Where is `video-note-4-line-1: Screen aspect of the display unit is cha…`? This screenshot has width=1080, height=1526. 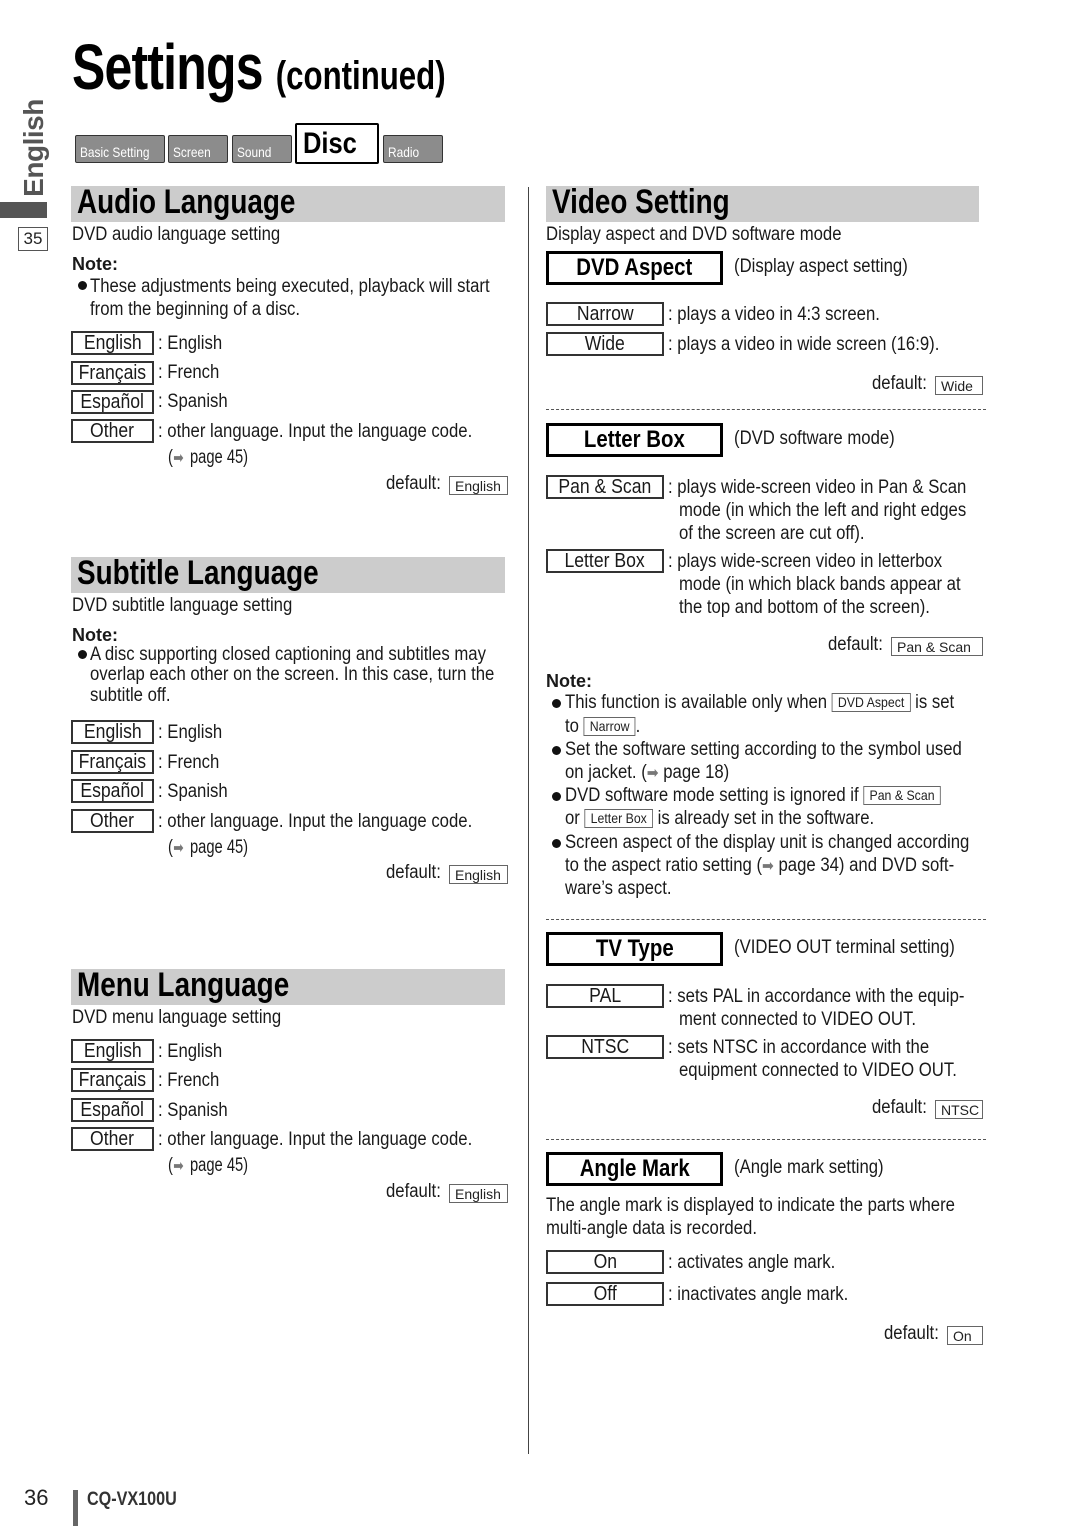
video-note-4-line-1: Screen aspect of the display unit is cha… is located at coordinates (767, 842).